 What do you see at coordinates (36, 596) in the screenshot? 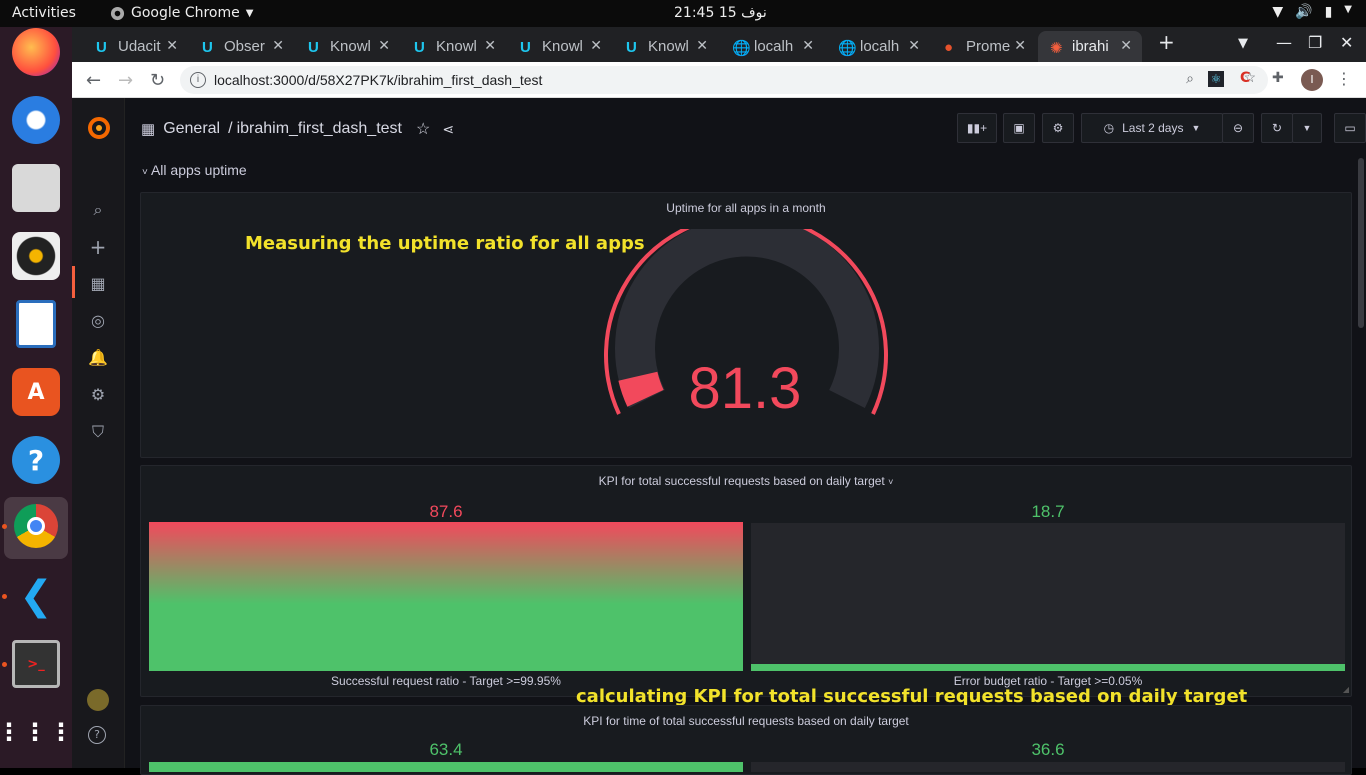
I see `vscode-icon: ❮` at bounding box center [36, 596].